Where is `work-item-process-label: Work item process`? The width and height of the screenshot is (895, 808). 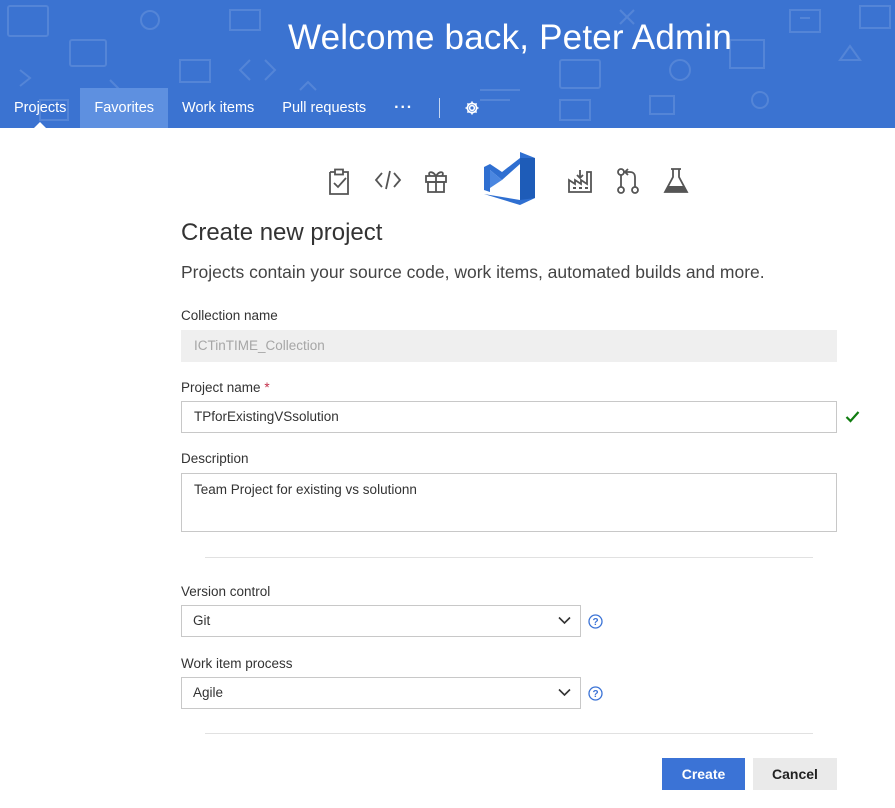 work-item-process-label: Work item process is located at coordinates (237, 663).